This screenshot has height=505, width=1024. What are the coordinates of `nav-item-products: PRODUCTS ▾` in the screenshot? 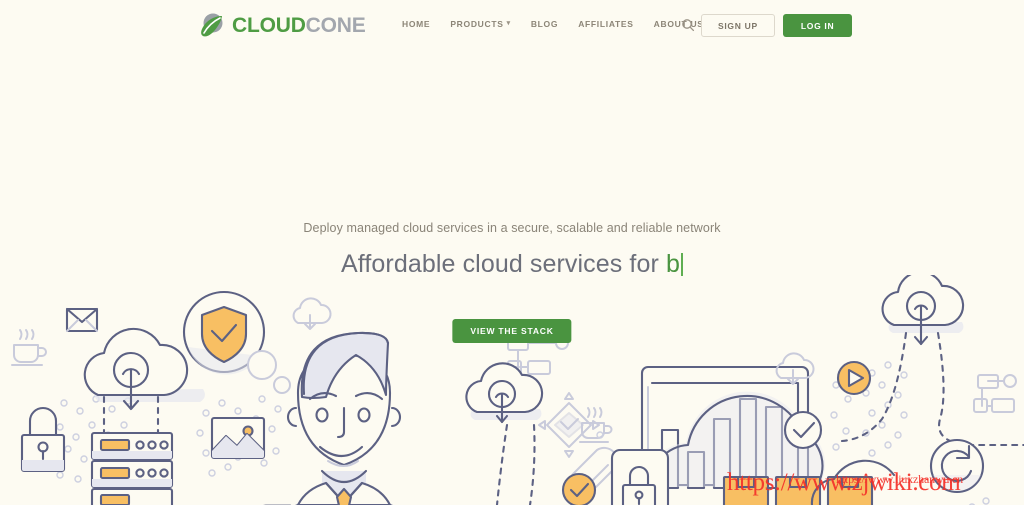 It's located at (480, 24).